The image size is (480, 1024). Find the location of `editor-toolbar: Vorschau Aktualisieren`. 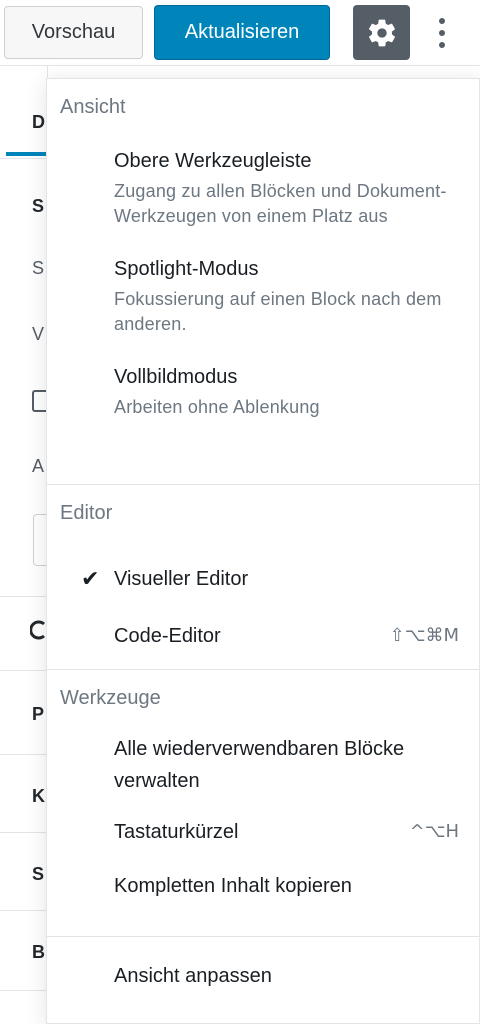

editor-toolbar: Vorschau Aktualisieren is located at coordinates (240, 33).